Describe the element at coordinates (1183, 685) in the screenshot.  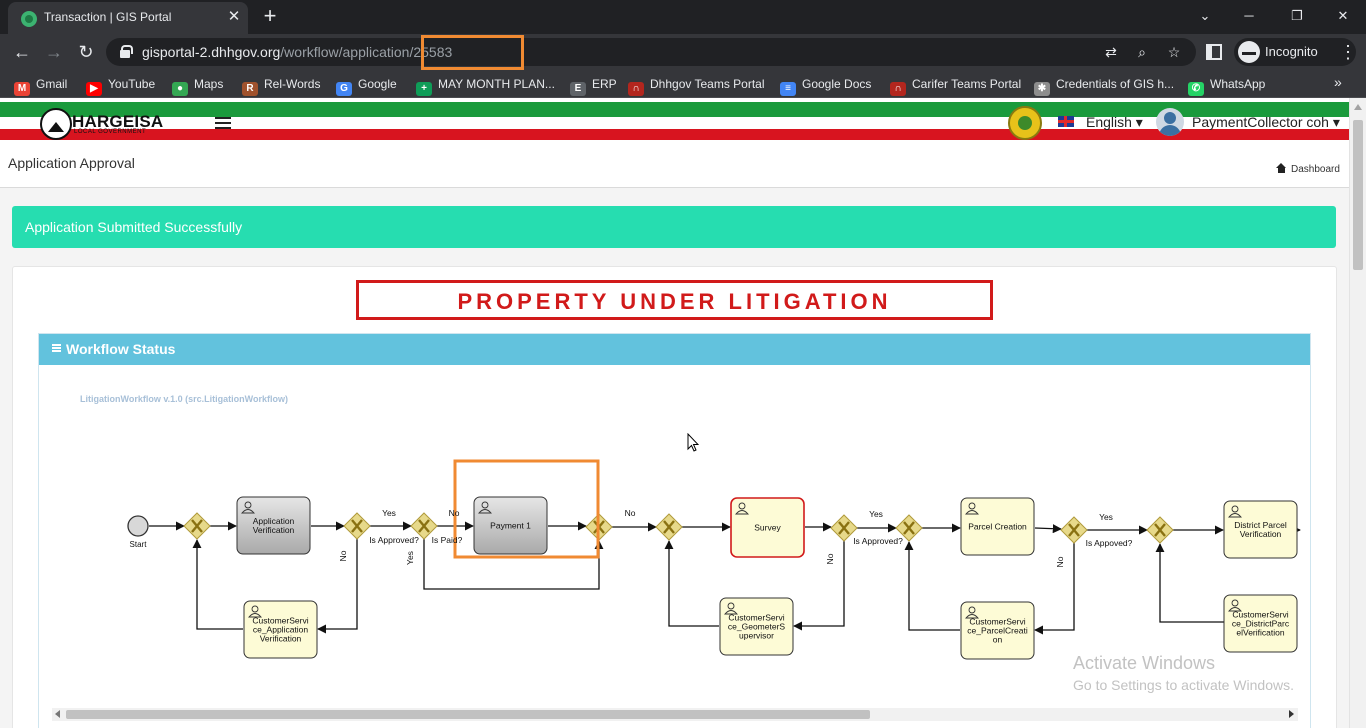
I see `activate-windows-subtitle: Go to Settings to activate Windows.` at that location.